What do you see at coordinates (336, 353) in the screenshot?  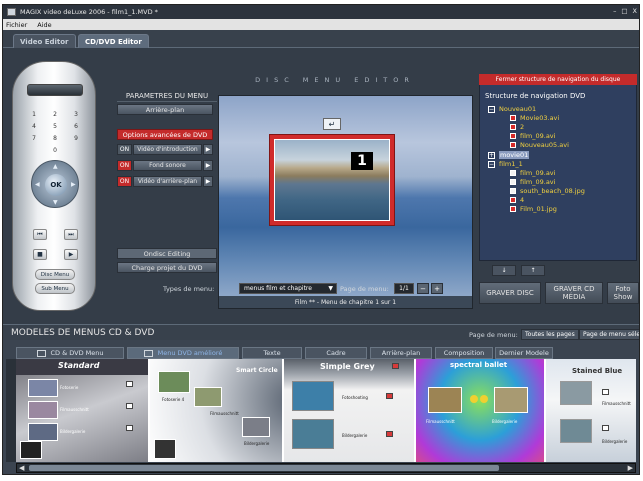 I see `tab-cadre: Cadre` at bounding box center [336, 353].